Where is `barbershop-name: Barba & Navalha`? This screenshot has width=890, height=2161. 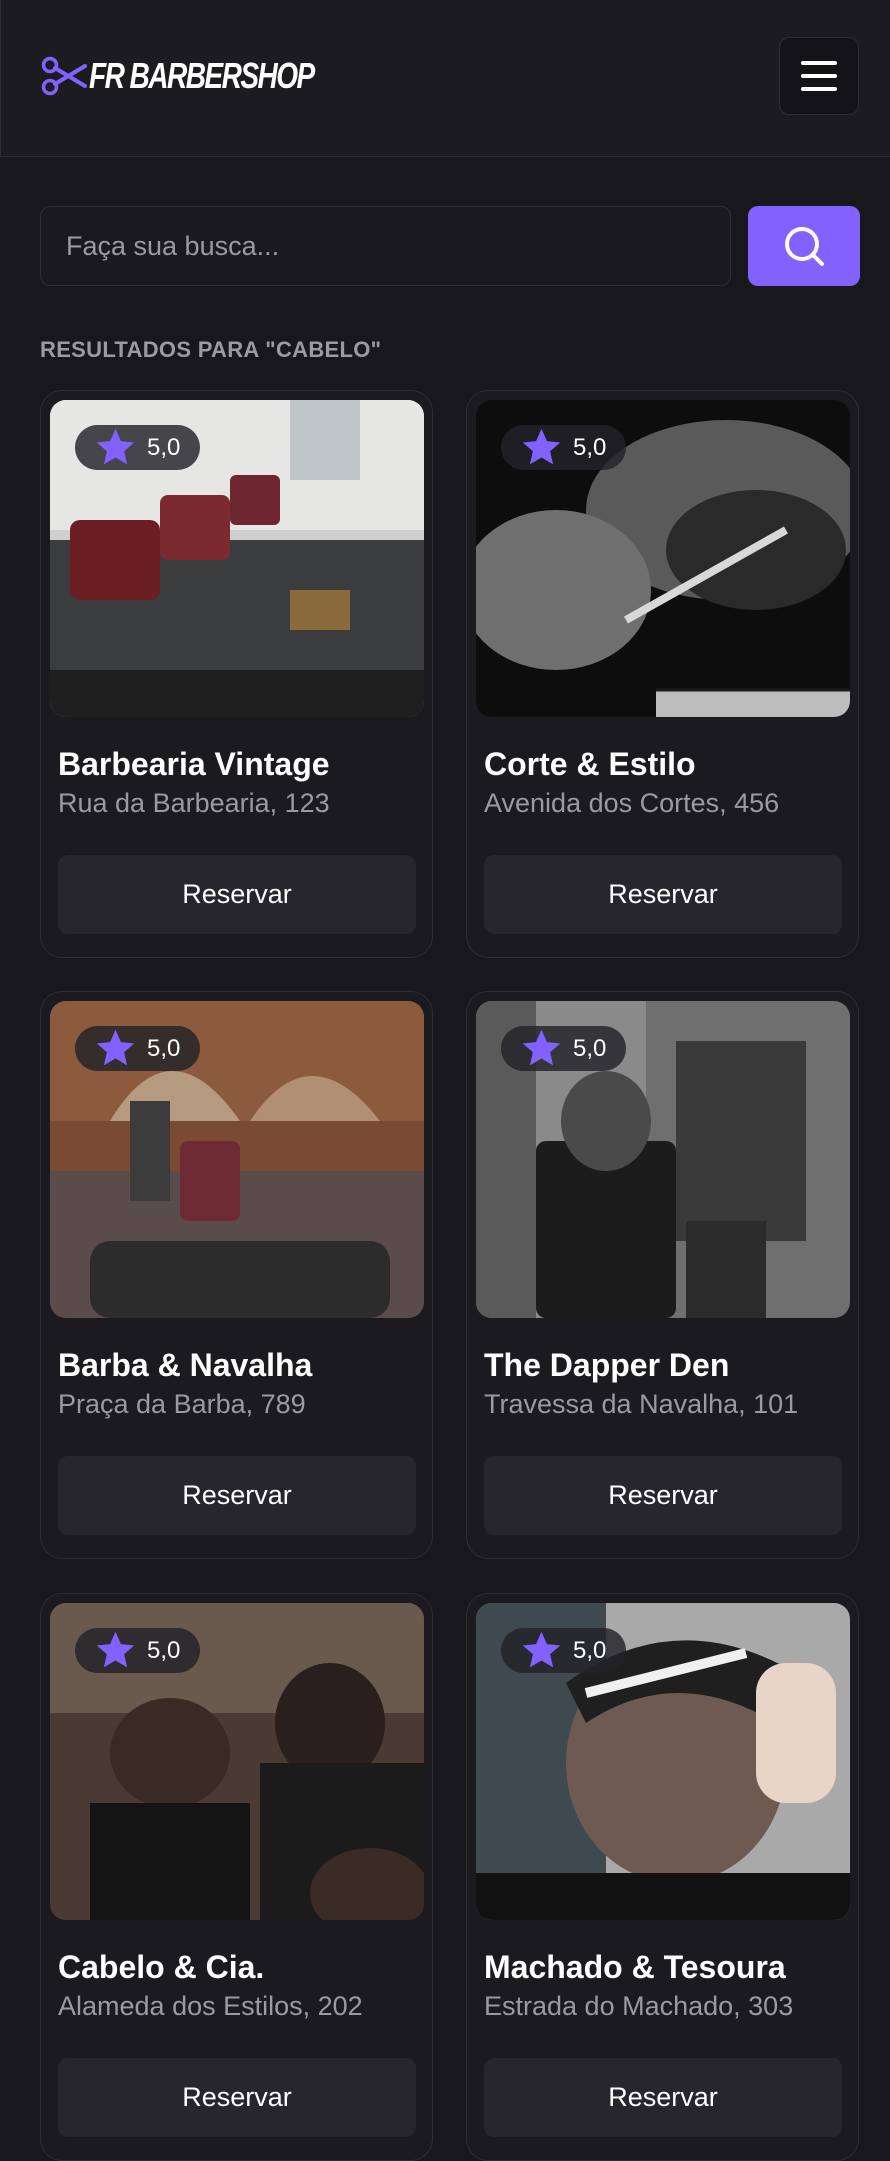 barbershop-name: Barba & Navalha is located at coordinates (185, 1365).